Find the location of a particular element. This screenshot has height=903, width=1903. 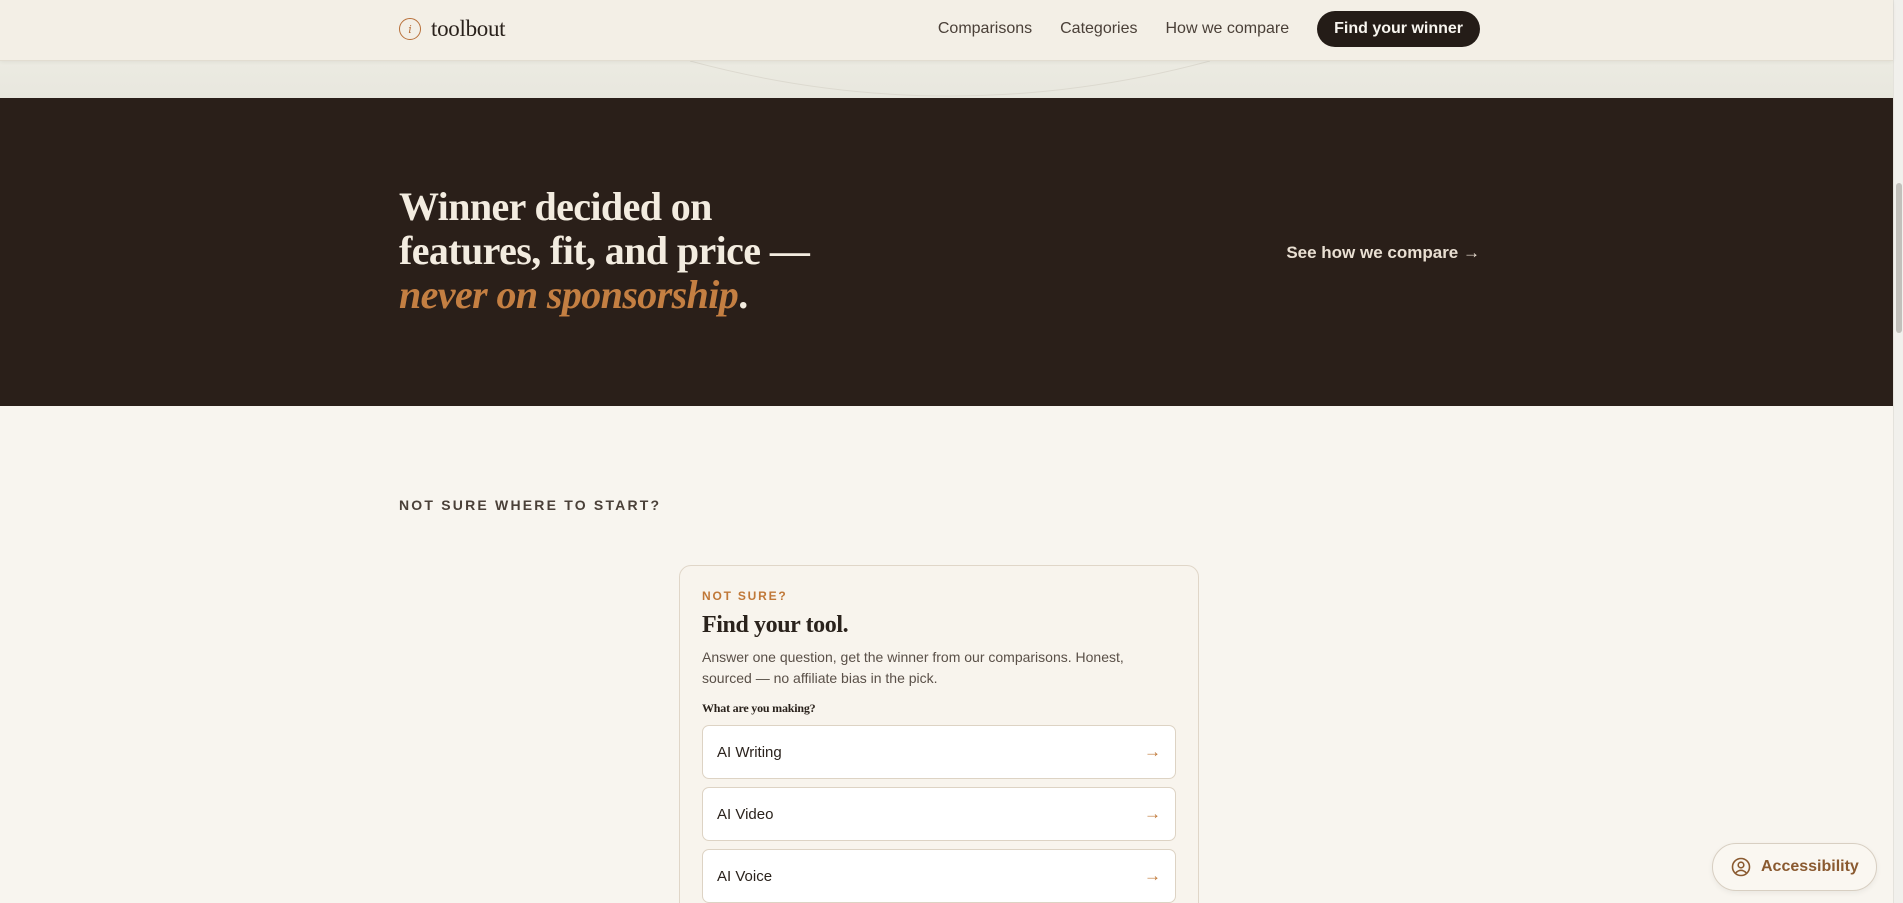

option-label: AI Writing is located at coordinates (749, 752).